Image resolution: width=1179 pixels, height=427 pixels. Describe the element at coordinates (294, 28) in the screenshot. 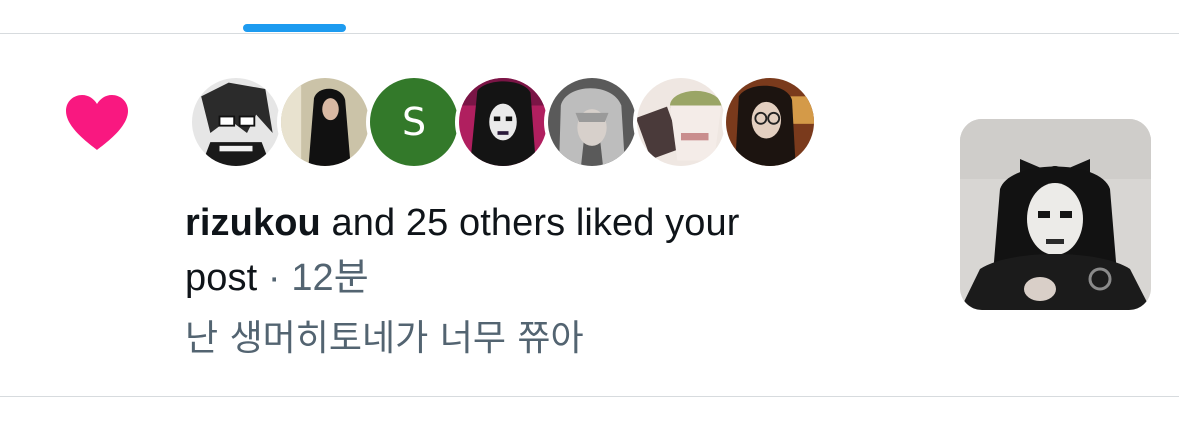

I see `active-tab-indicator` at that location.